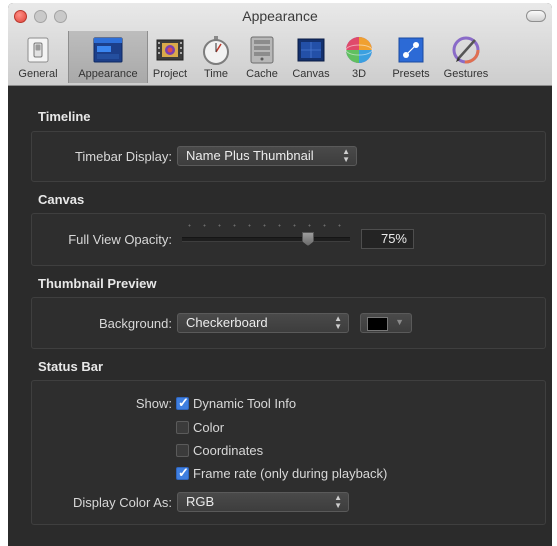 The image size is (557, 546). Describe the element at coordinates (262, 74) in the screenshot. I see `toolbar-label-cache: Cache` at that location.